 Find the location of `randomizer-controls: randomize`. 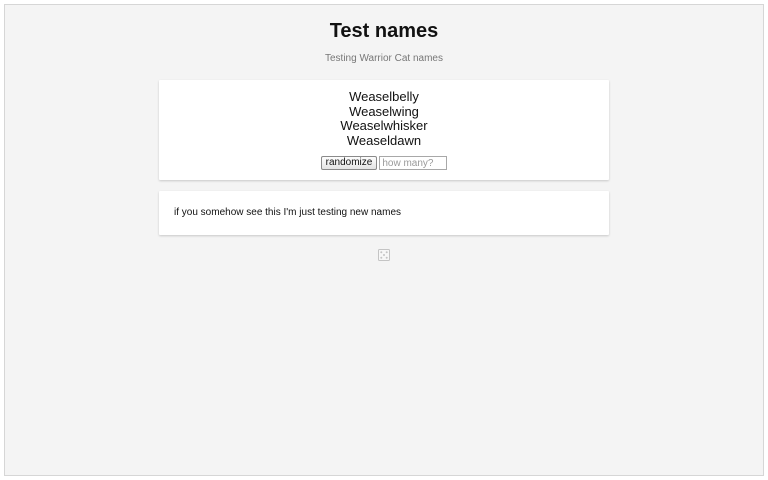

randomizer-controls: randomize is located at coordinates (384, 163).